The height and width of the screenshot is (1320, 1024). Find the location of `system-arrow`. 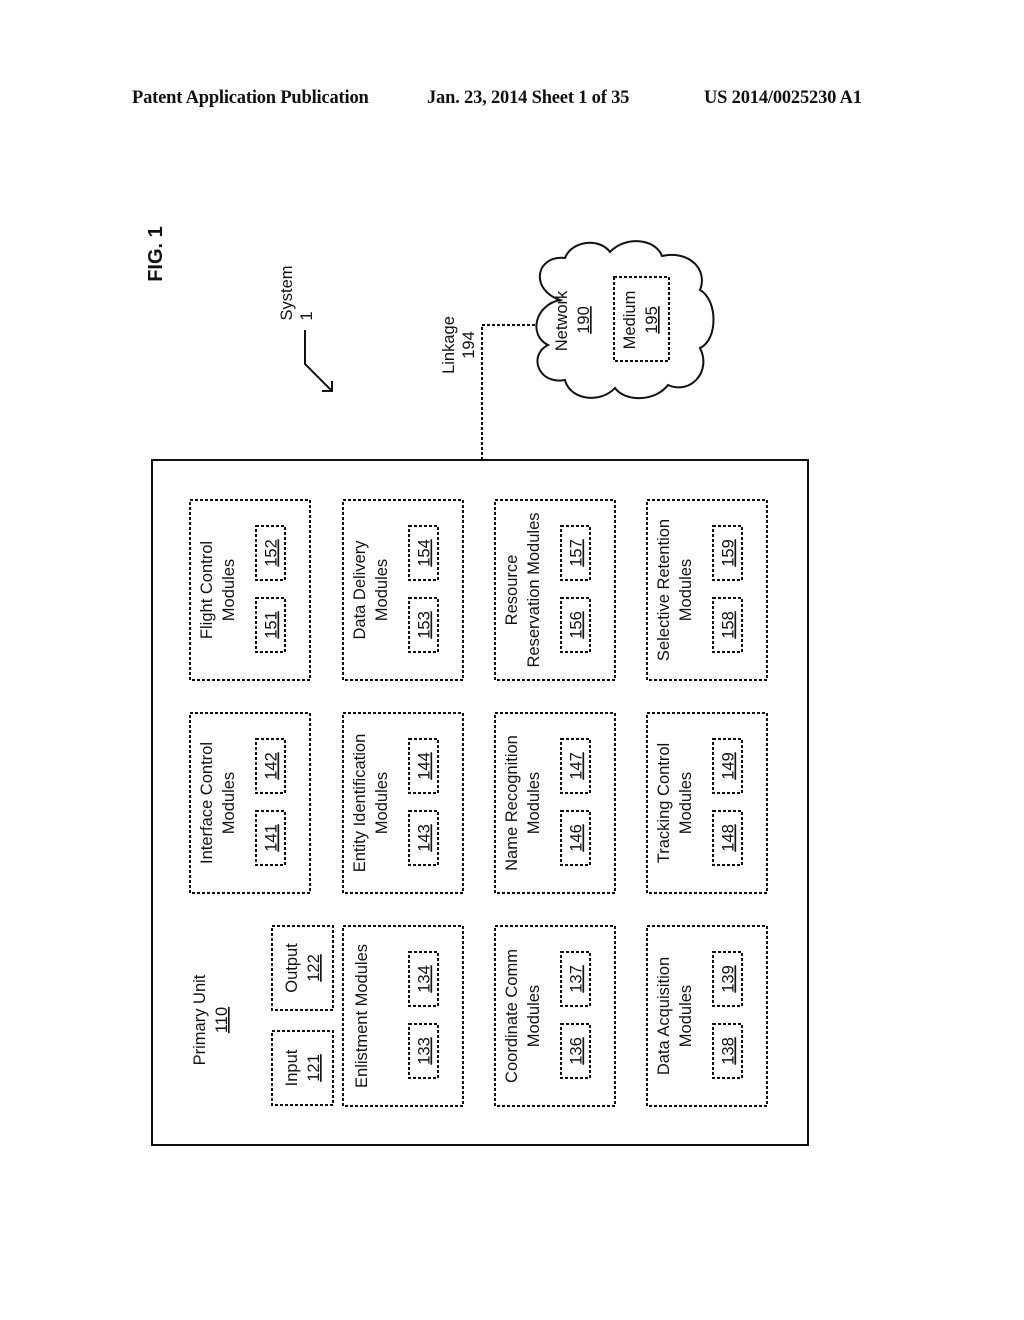

system-arrow is located at coordinates (318, 360).